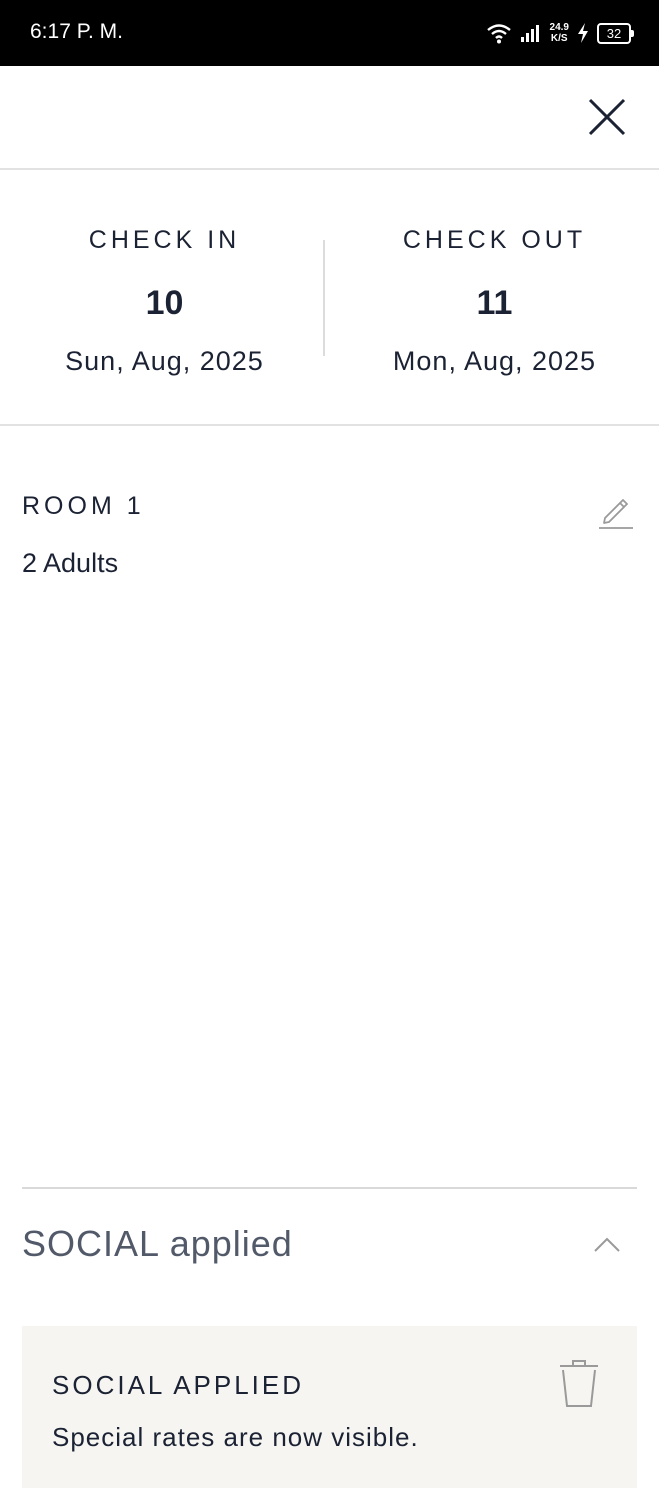 The width and height of the screenshot is (659, 1500). I want to click on charging-icon, so click(583, 33).